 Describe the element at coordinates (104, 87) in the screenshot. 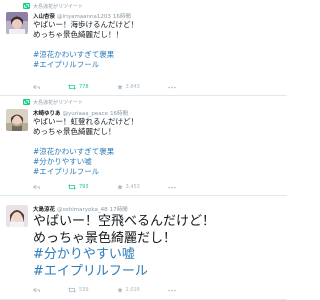

I see `tweet-actions: 778 3,843` at that location.